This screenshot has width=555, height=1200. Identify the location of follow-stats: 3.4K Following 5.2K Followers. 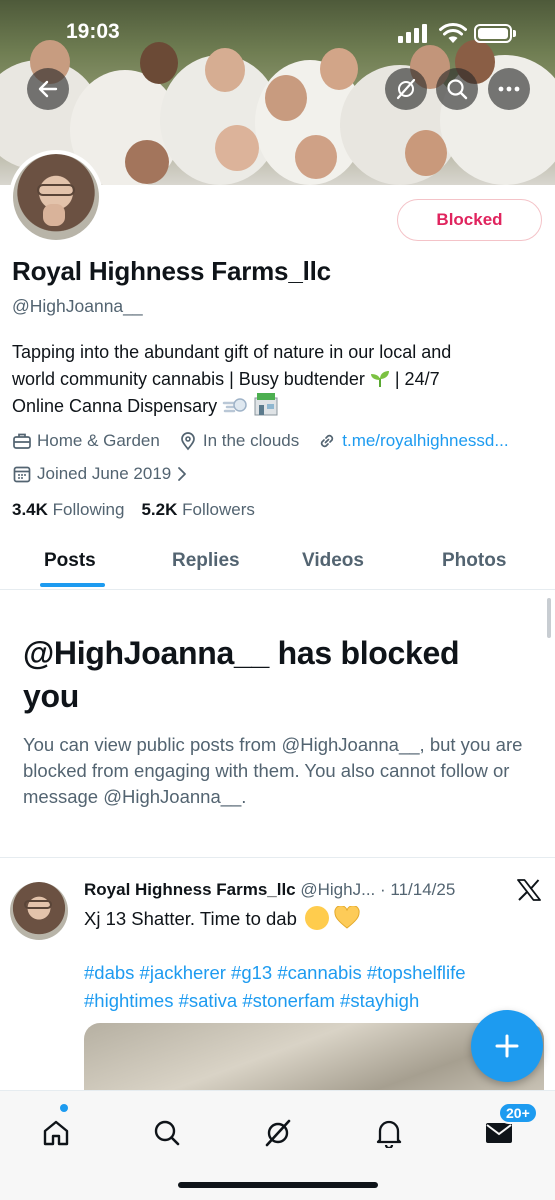
(133, 510).